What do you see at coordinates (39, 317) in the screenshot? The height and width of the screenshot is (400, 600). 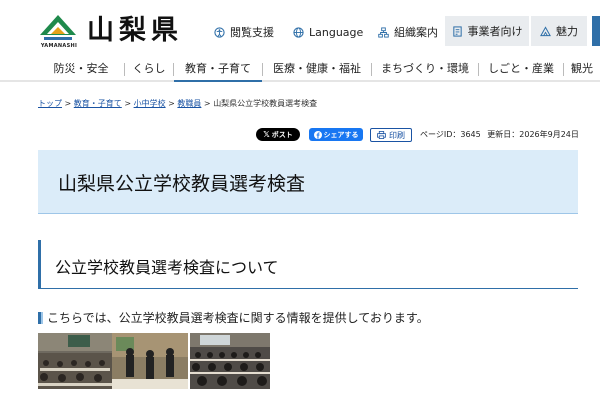 I see `paragraph-marker-icon` at bounding box center [39, 317].